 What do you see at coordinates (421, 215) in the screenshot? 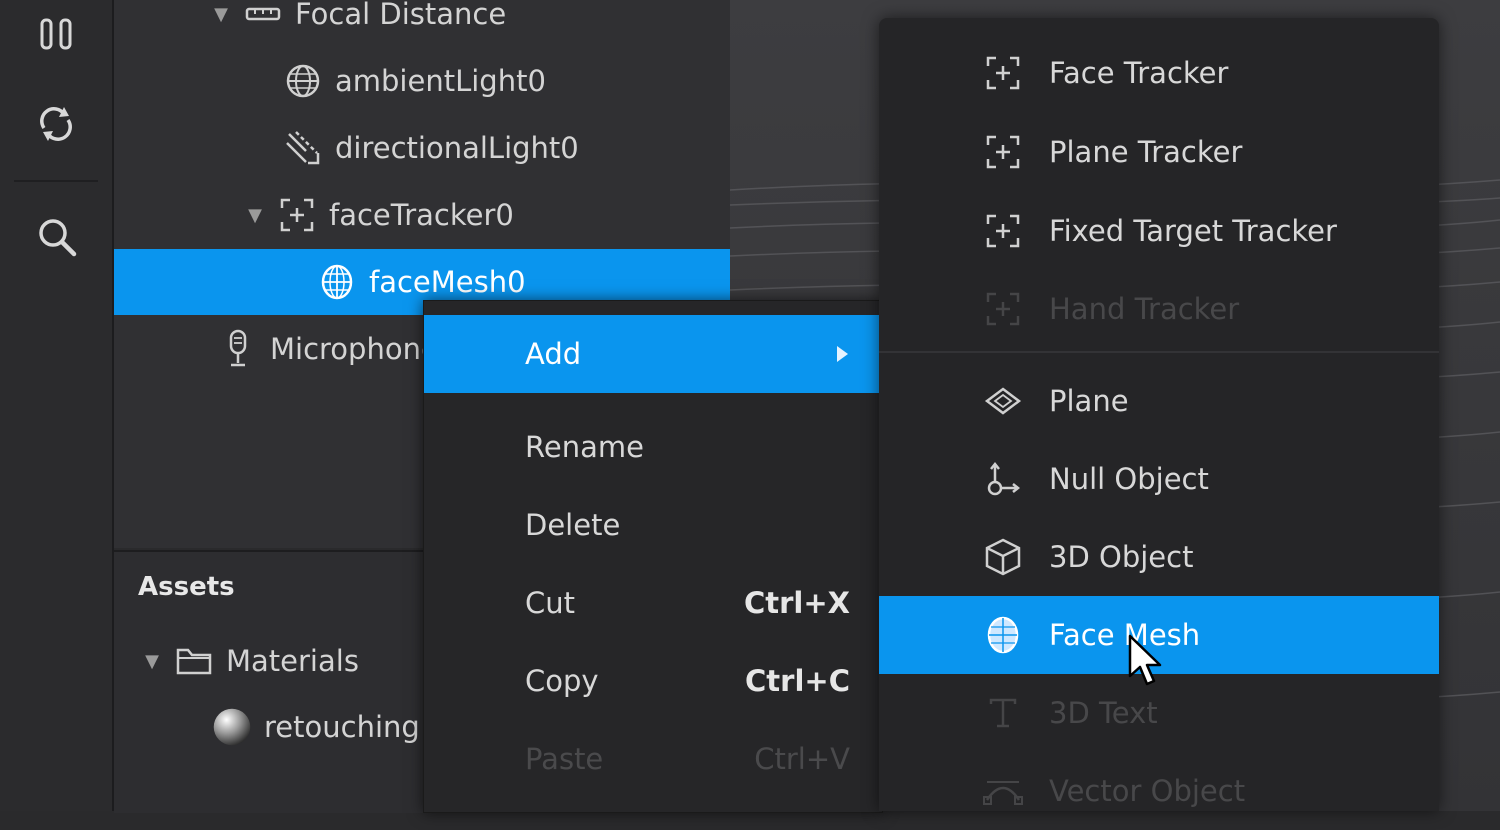
I see `scene-row-label: faceTracker0` at bounding box center [421, 215].